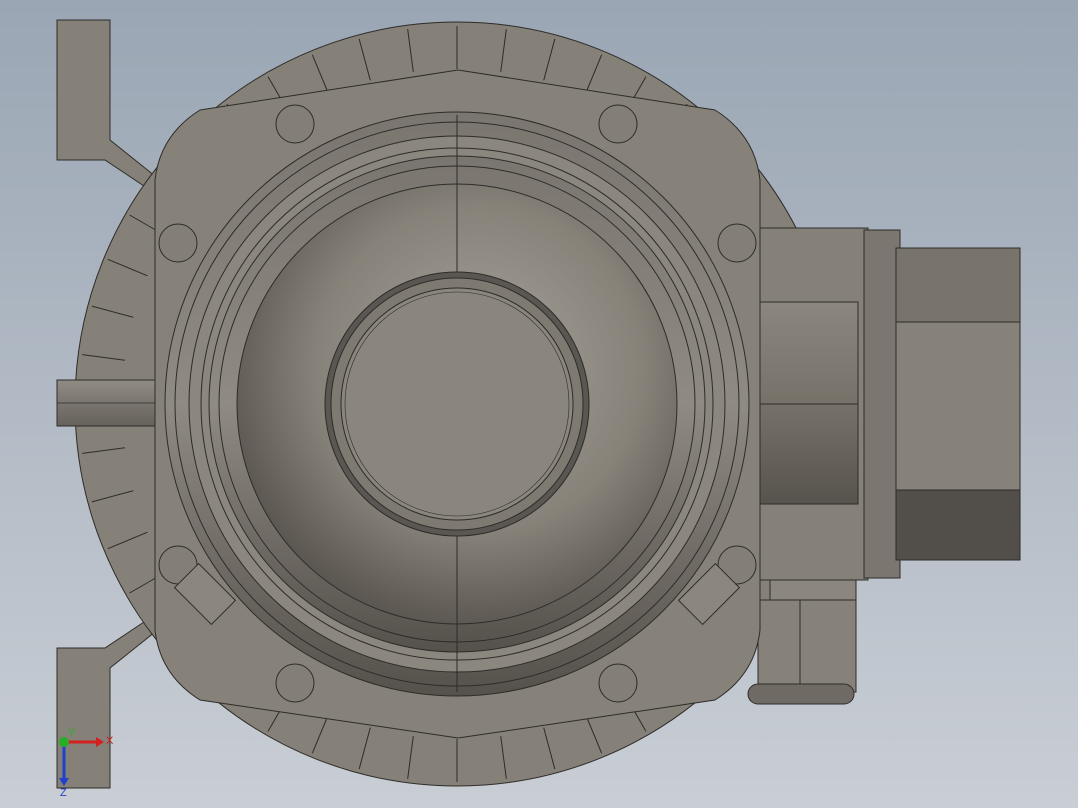 The width and height of the screenshot is (1078, 808). I want to click on terminal-box, so click(875, 404).